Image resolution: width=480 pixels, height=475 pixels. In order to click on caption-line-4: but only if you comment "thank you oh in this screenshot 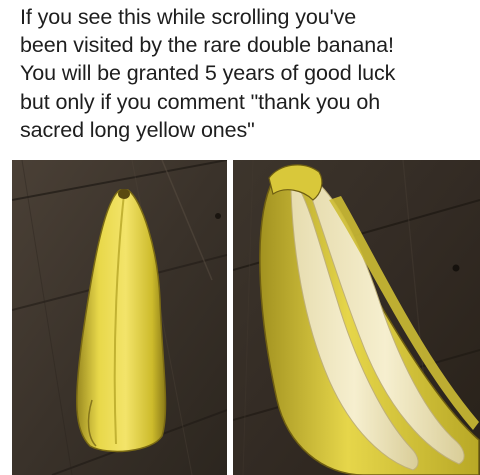, I will do `click(200, 101)`.